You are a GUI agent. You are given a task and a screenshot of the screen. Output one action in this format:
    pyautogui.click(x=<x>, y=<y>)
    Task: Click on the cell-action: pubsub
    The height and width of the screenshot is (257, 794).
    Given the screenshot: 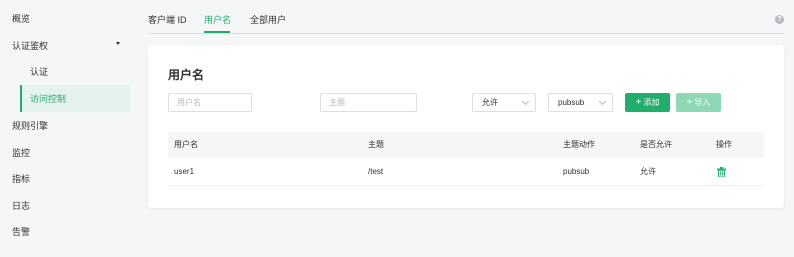 What is the action you would take?
    pyautogui.click(x=576, y=171)
    